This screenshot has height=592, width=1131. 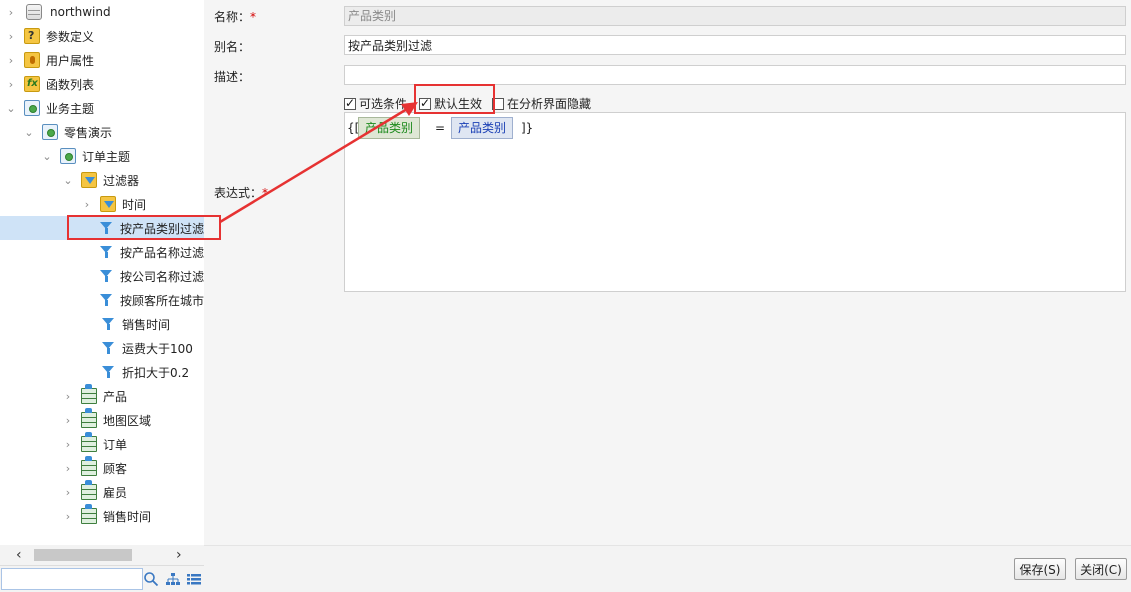 I want to click on description-field, so click(x=735, y=75).